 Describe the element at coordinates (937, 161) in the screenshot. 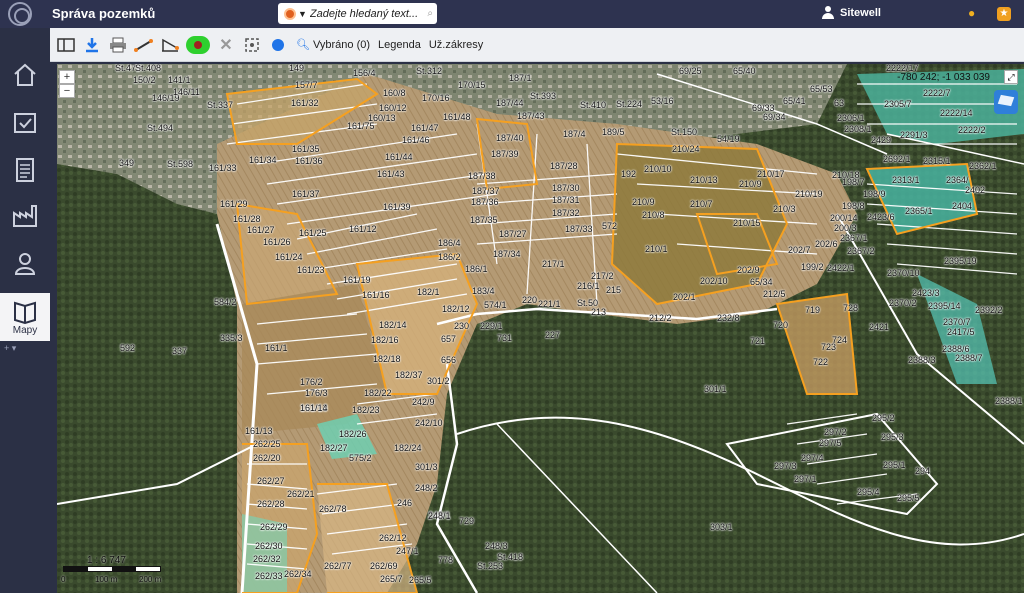

I see `parcel-label: 2315/1` at that location.